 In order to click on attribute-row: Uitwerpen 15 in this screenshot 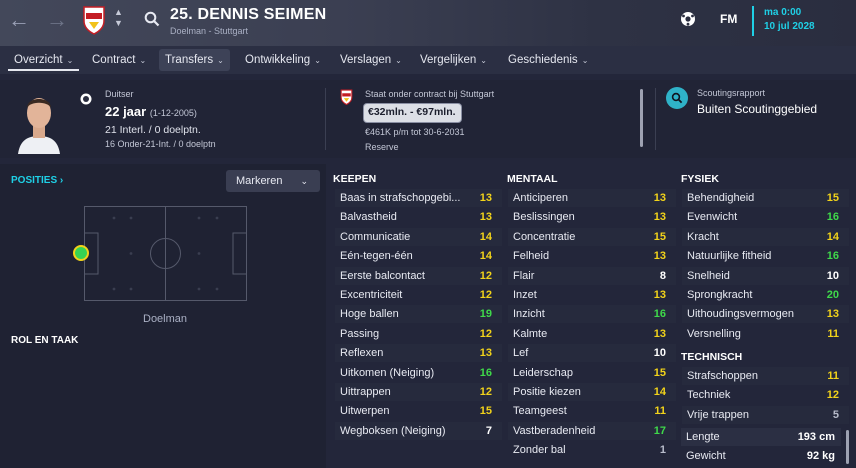, I will do `click(418, 411)`.